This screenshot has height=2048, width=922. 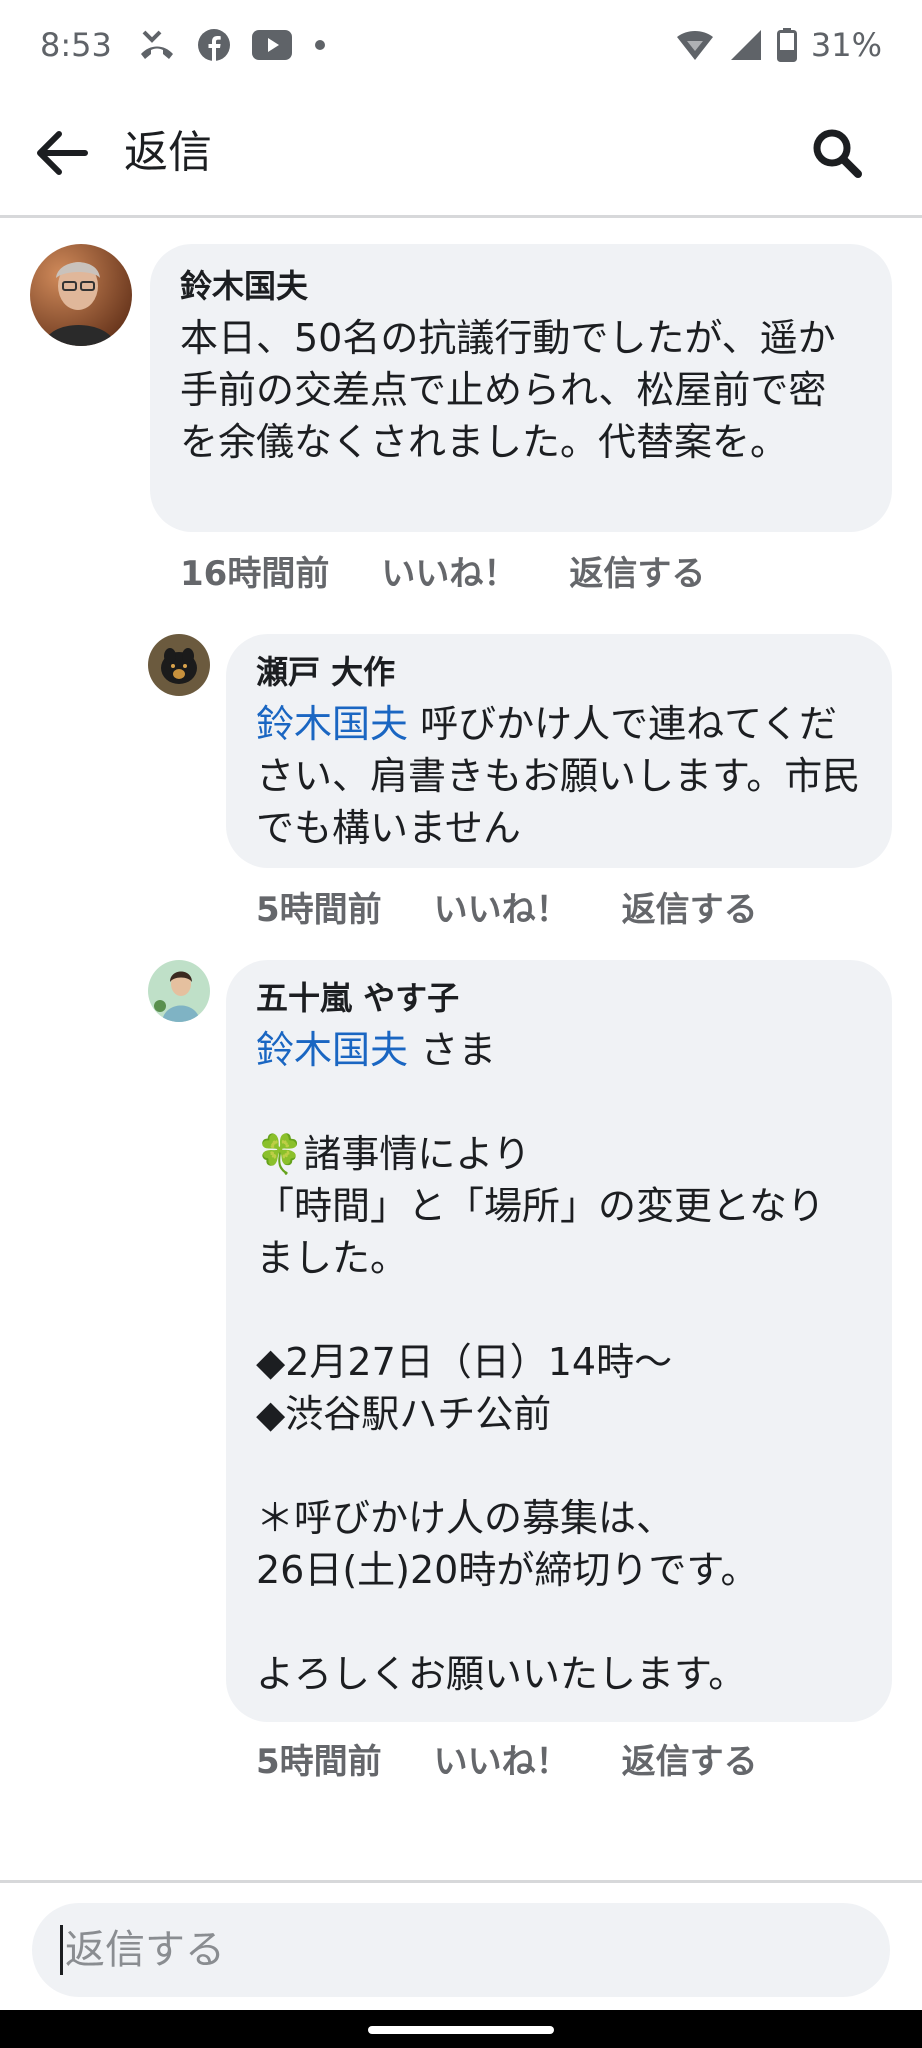 I want to click on comment-time: 16時間前, so click(x=255, y=574).